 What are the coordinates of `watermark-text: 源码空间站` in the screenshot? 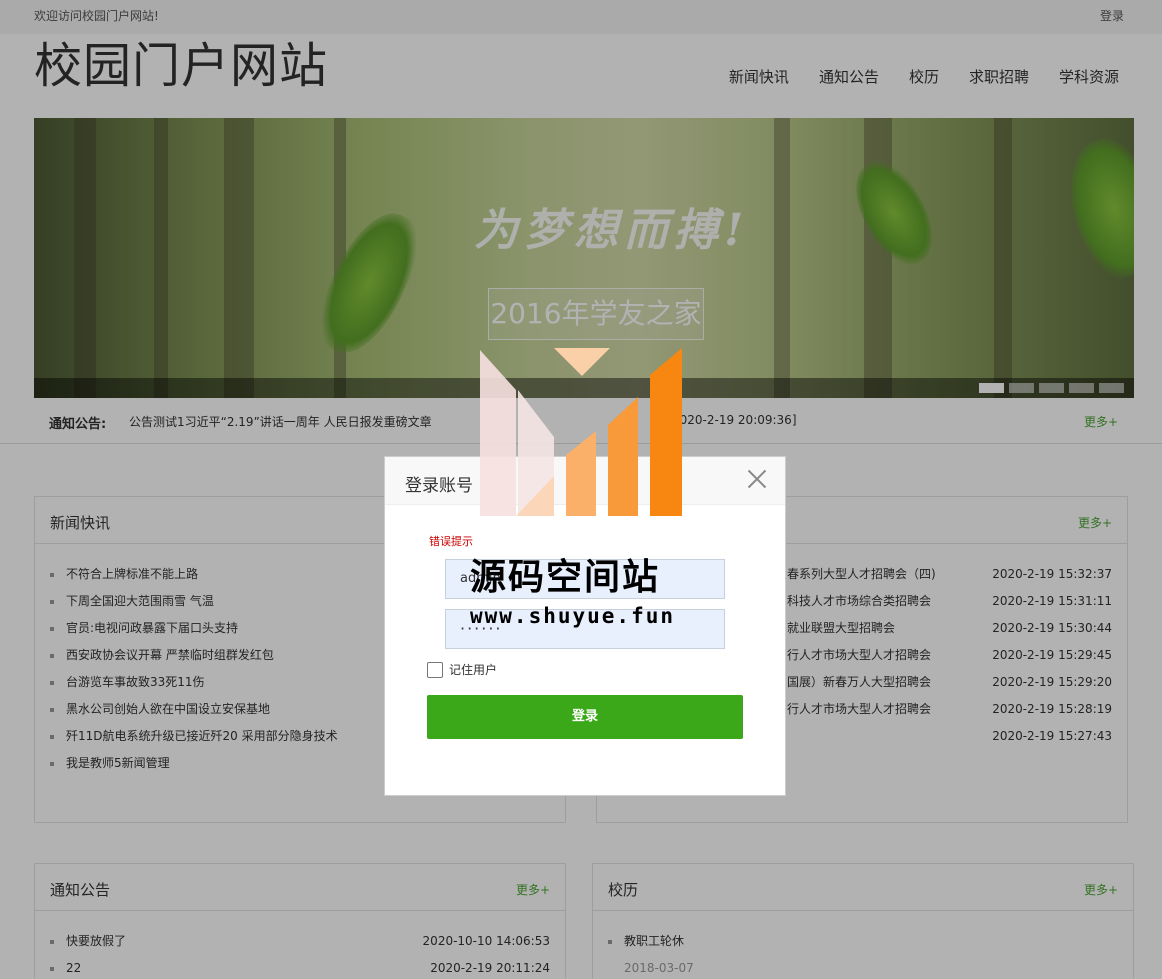 It's located at (565, 577).